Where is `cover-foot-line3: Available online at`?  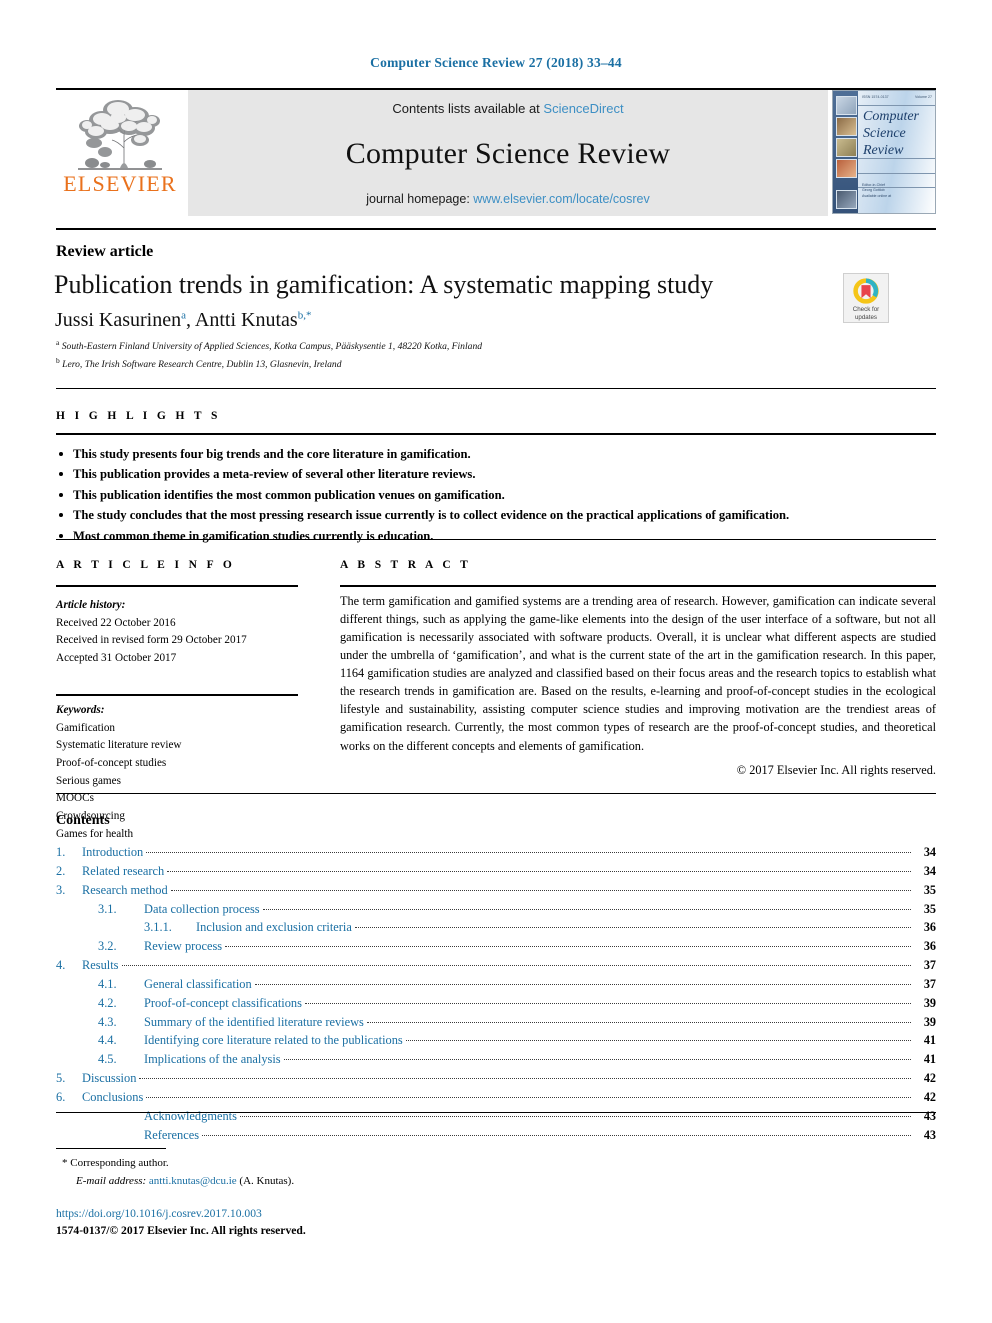 cover-foot-line3: Available online at is located at coordinates (877, 195).